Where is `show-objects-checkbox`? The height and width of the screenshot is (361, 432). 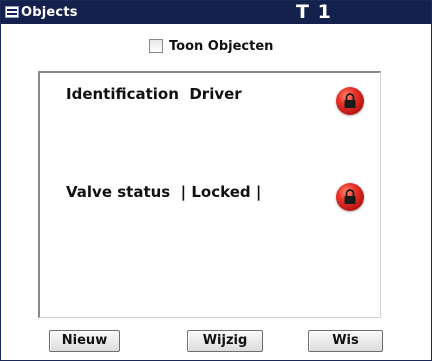
show-objects-checkbox is located at coordinates (156, 46).